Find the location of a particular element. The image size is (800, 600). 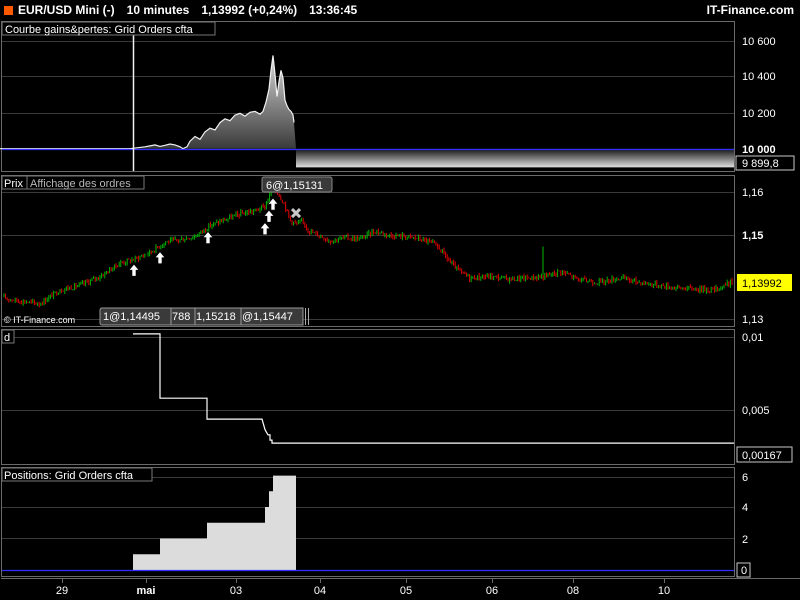

price-tick-115: 1,15 is located at coordinates (752, 236).